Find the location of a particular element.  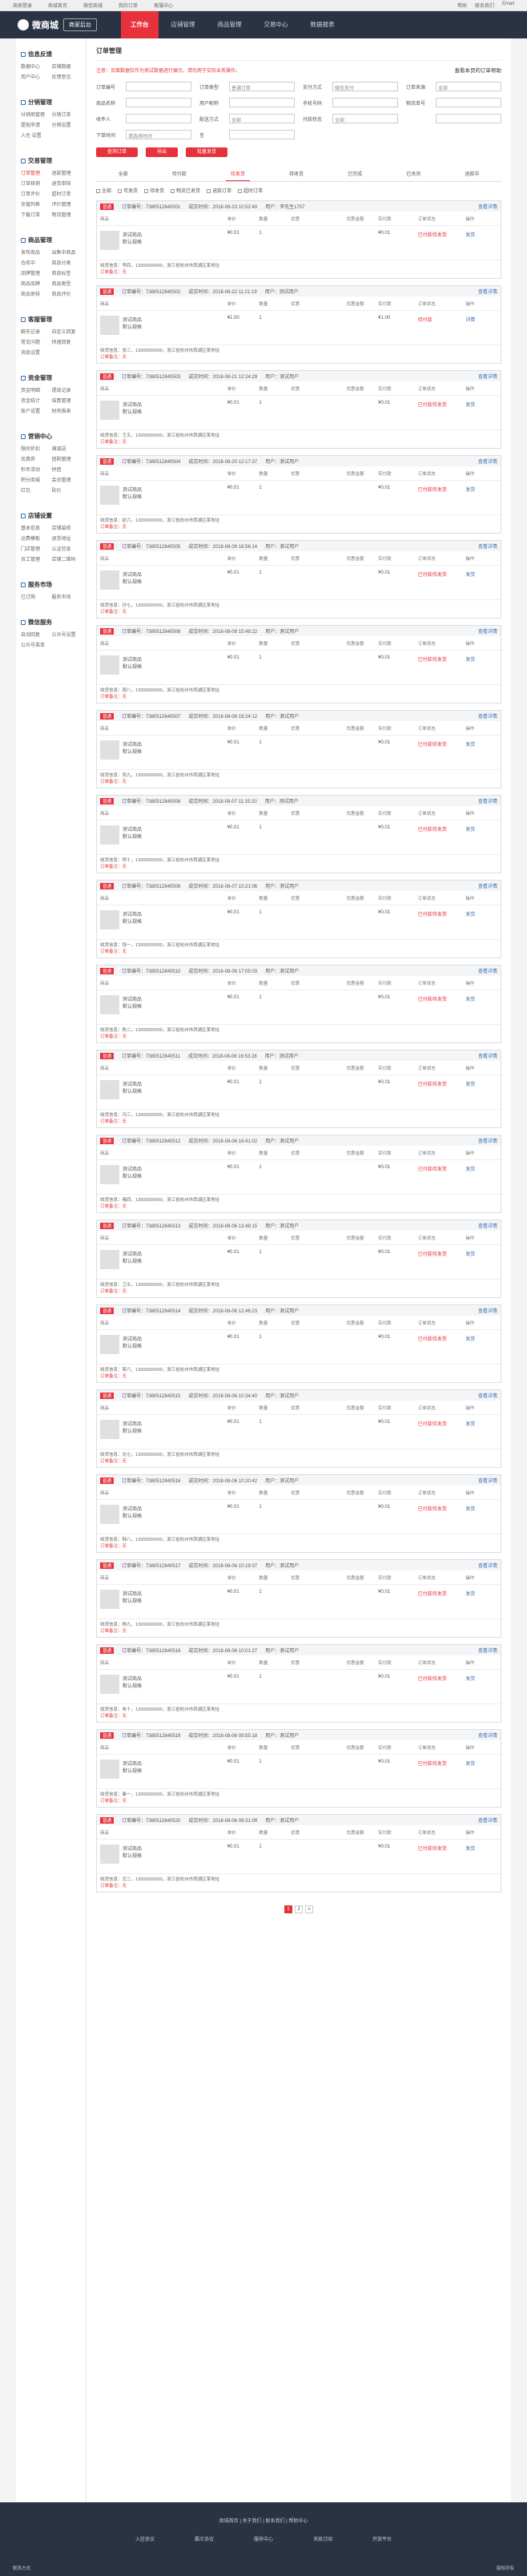

order-action: 详情 is located at coordinates (481, 319).